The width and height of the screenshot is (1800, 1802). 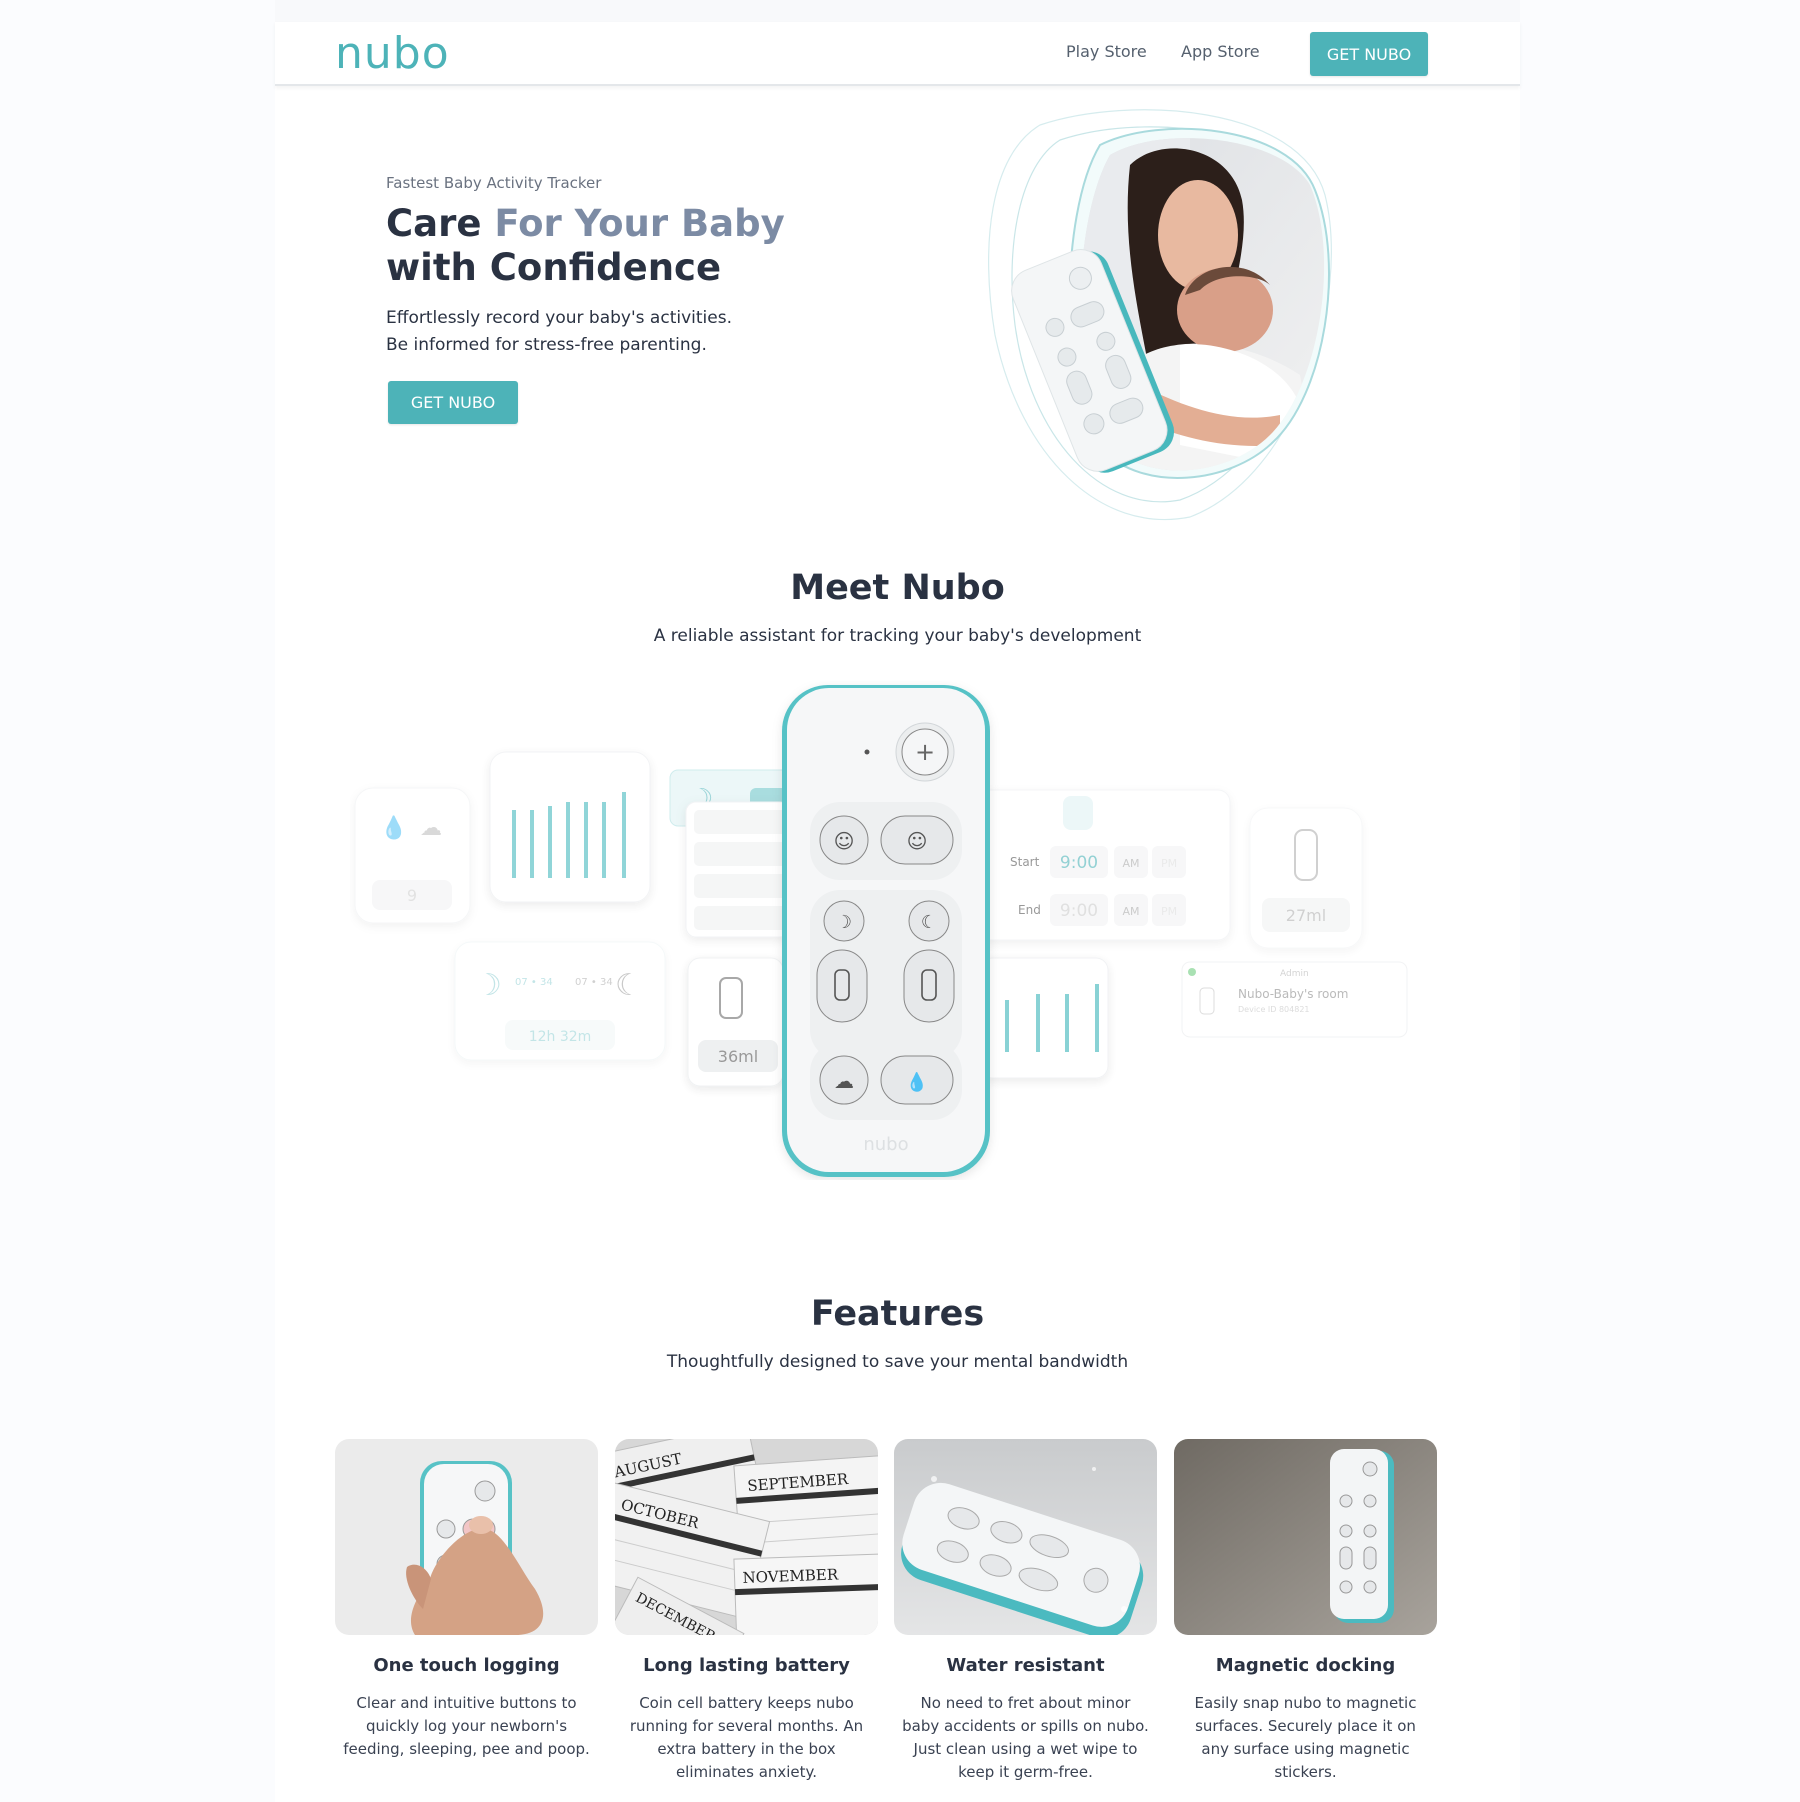 I want to click on nav-play-store: Play Store, so click(x=1106, y=51).